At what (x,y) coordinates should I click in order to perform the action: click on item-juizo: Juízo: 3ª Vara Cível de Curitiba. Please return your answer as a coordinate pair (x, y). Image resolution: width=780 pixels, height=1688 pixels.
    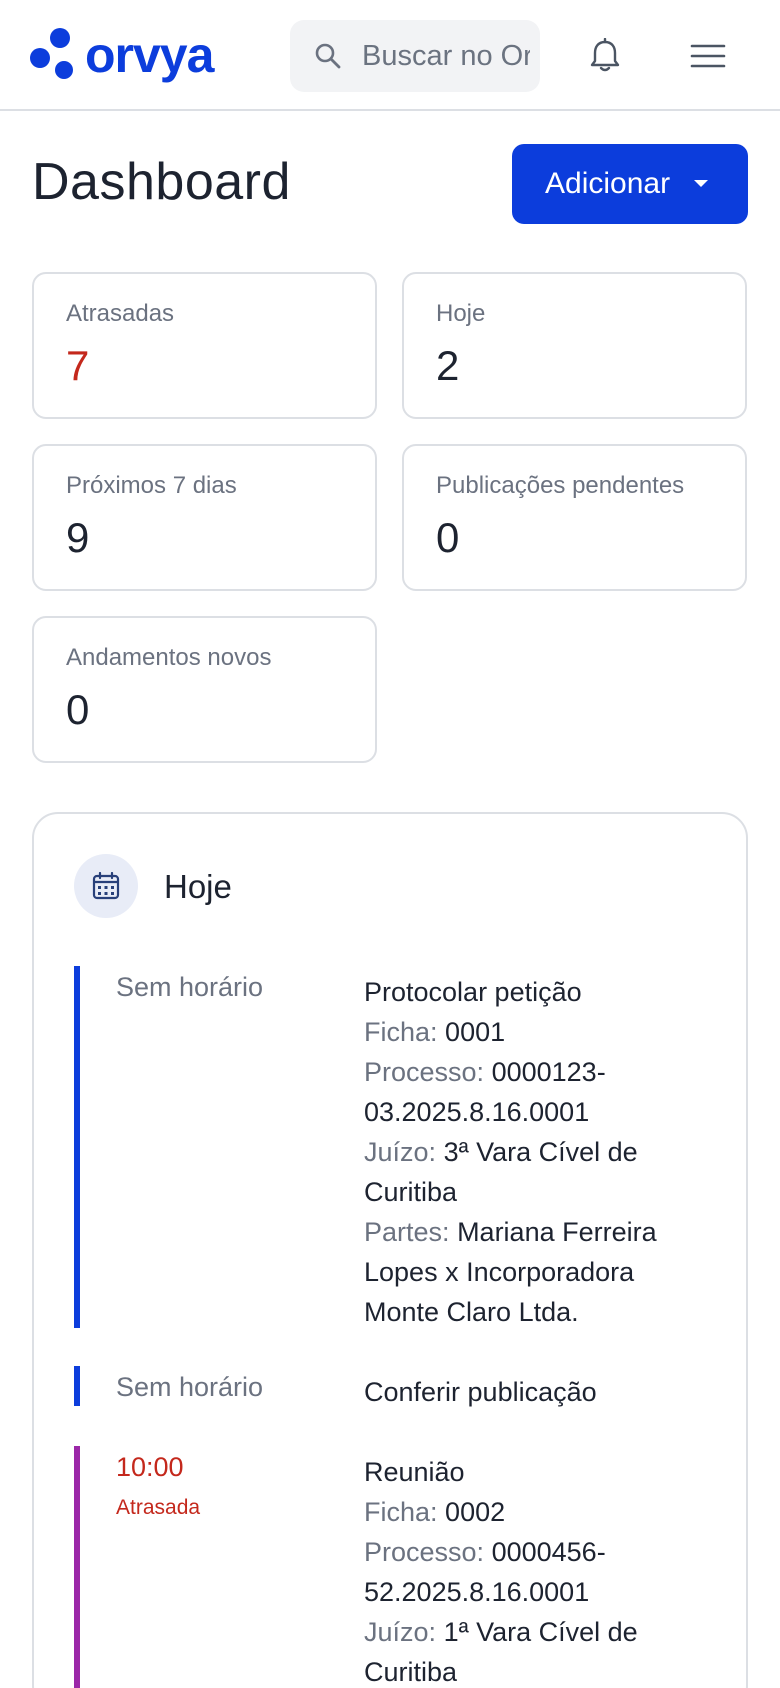
    Looking at the image, I should click on (501, 1172).